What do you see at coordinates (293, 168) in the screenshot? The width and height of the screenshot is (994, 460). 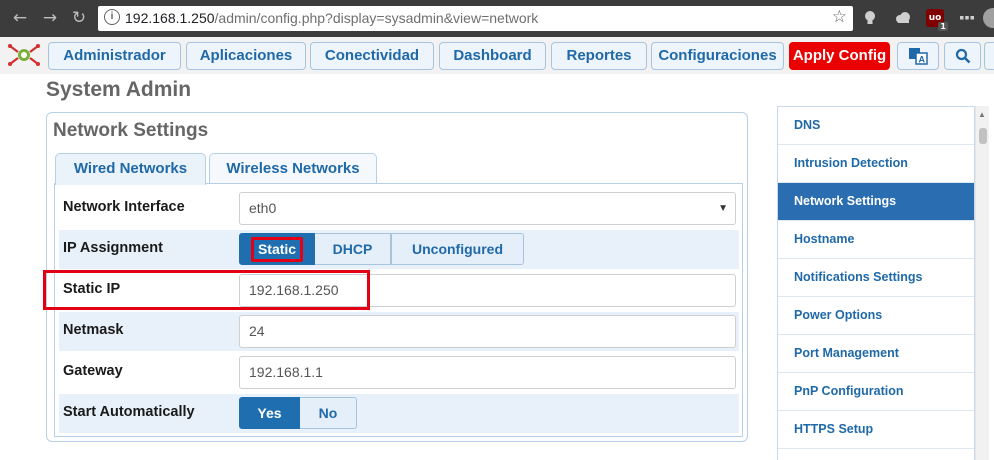 I see `tab-wireless-networks: Wireless Networks` at bounding box center [293, 168].